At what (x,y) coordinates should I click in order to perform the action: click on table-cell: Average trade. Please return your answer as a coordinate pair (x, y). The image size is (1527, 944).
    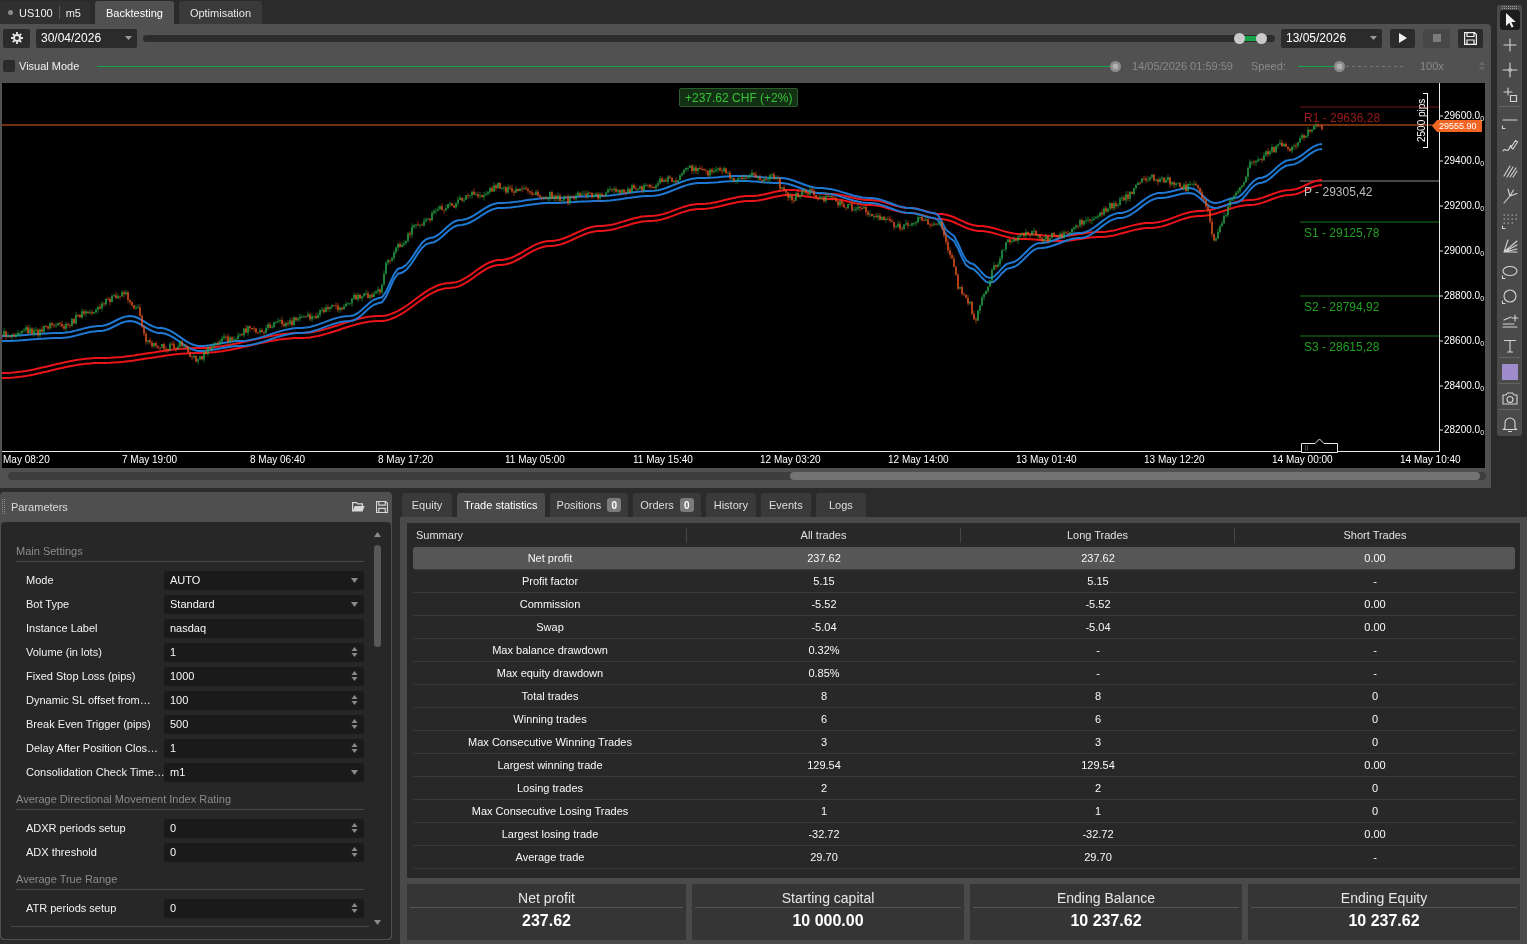
    Looking at the image, I should click on (550, 857).